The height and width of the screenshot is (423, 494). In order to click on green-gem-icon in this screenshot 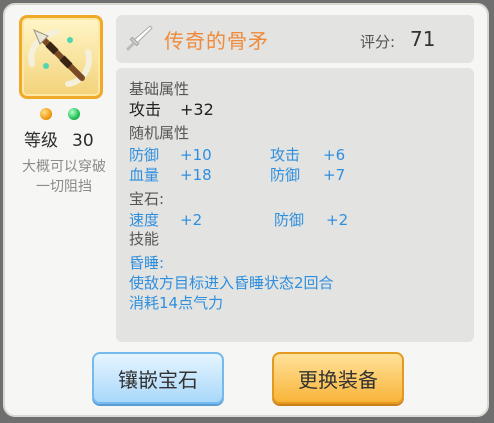, I will do `click(74, 114)`.